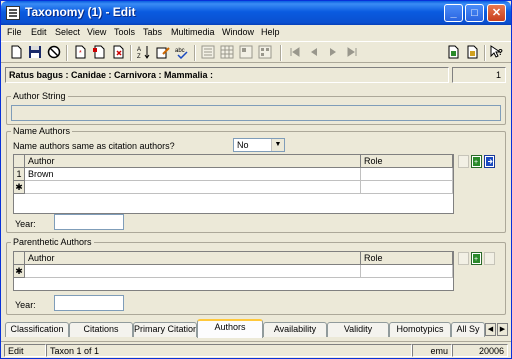  I want to click on delete-record-icon, so click(118, 52).